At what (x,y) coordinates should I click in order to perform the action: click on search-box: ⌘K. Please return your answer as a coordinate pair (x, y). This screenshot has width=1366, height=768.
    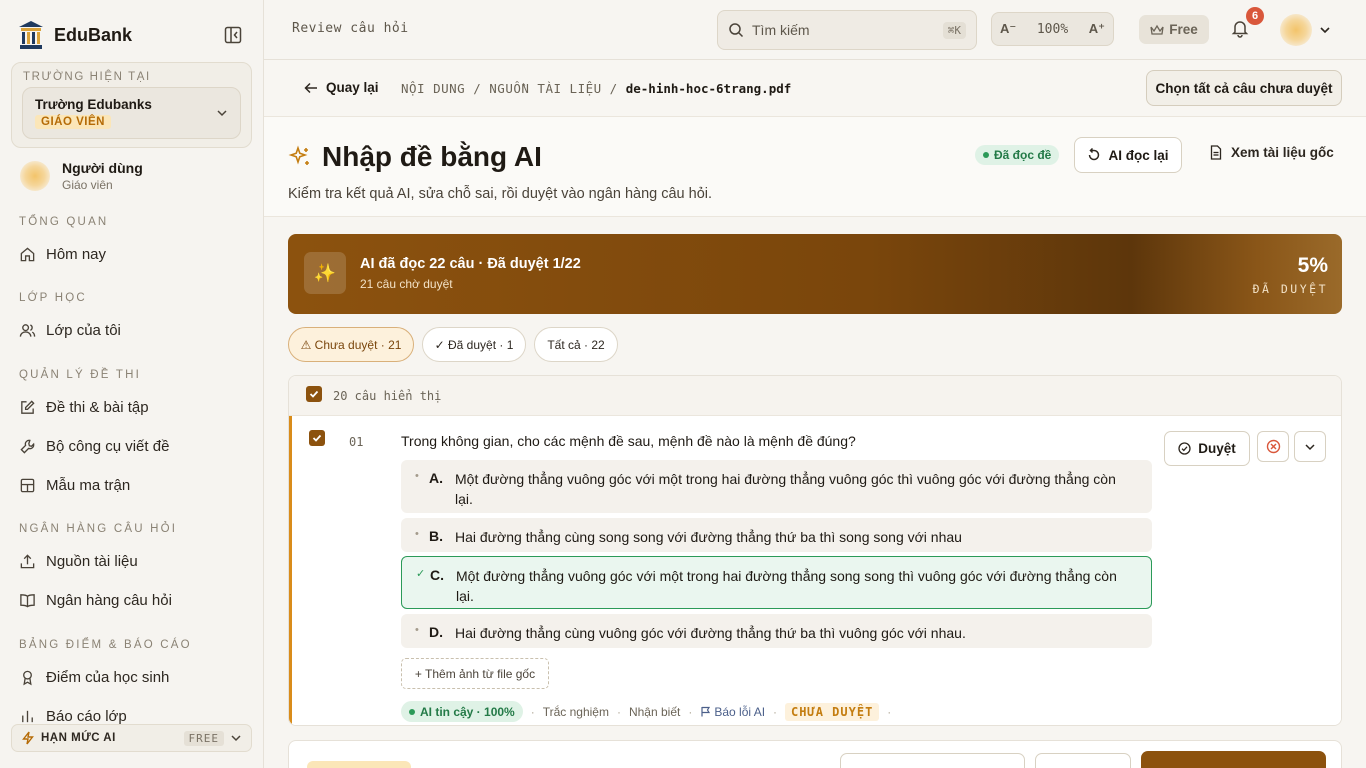
    Looking at the image, I should click on (847, 30).